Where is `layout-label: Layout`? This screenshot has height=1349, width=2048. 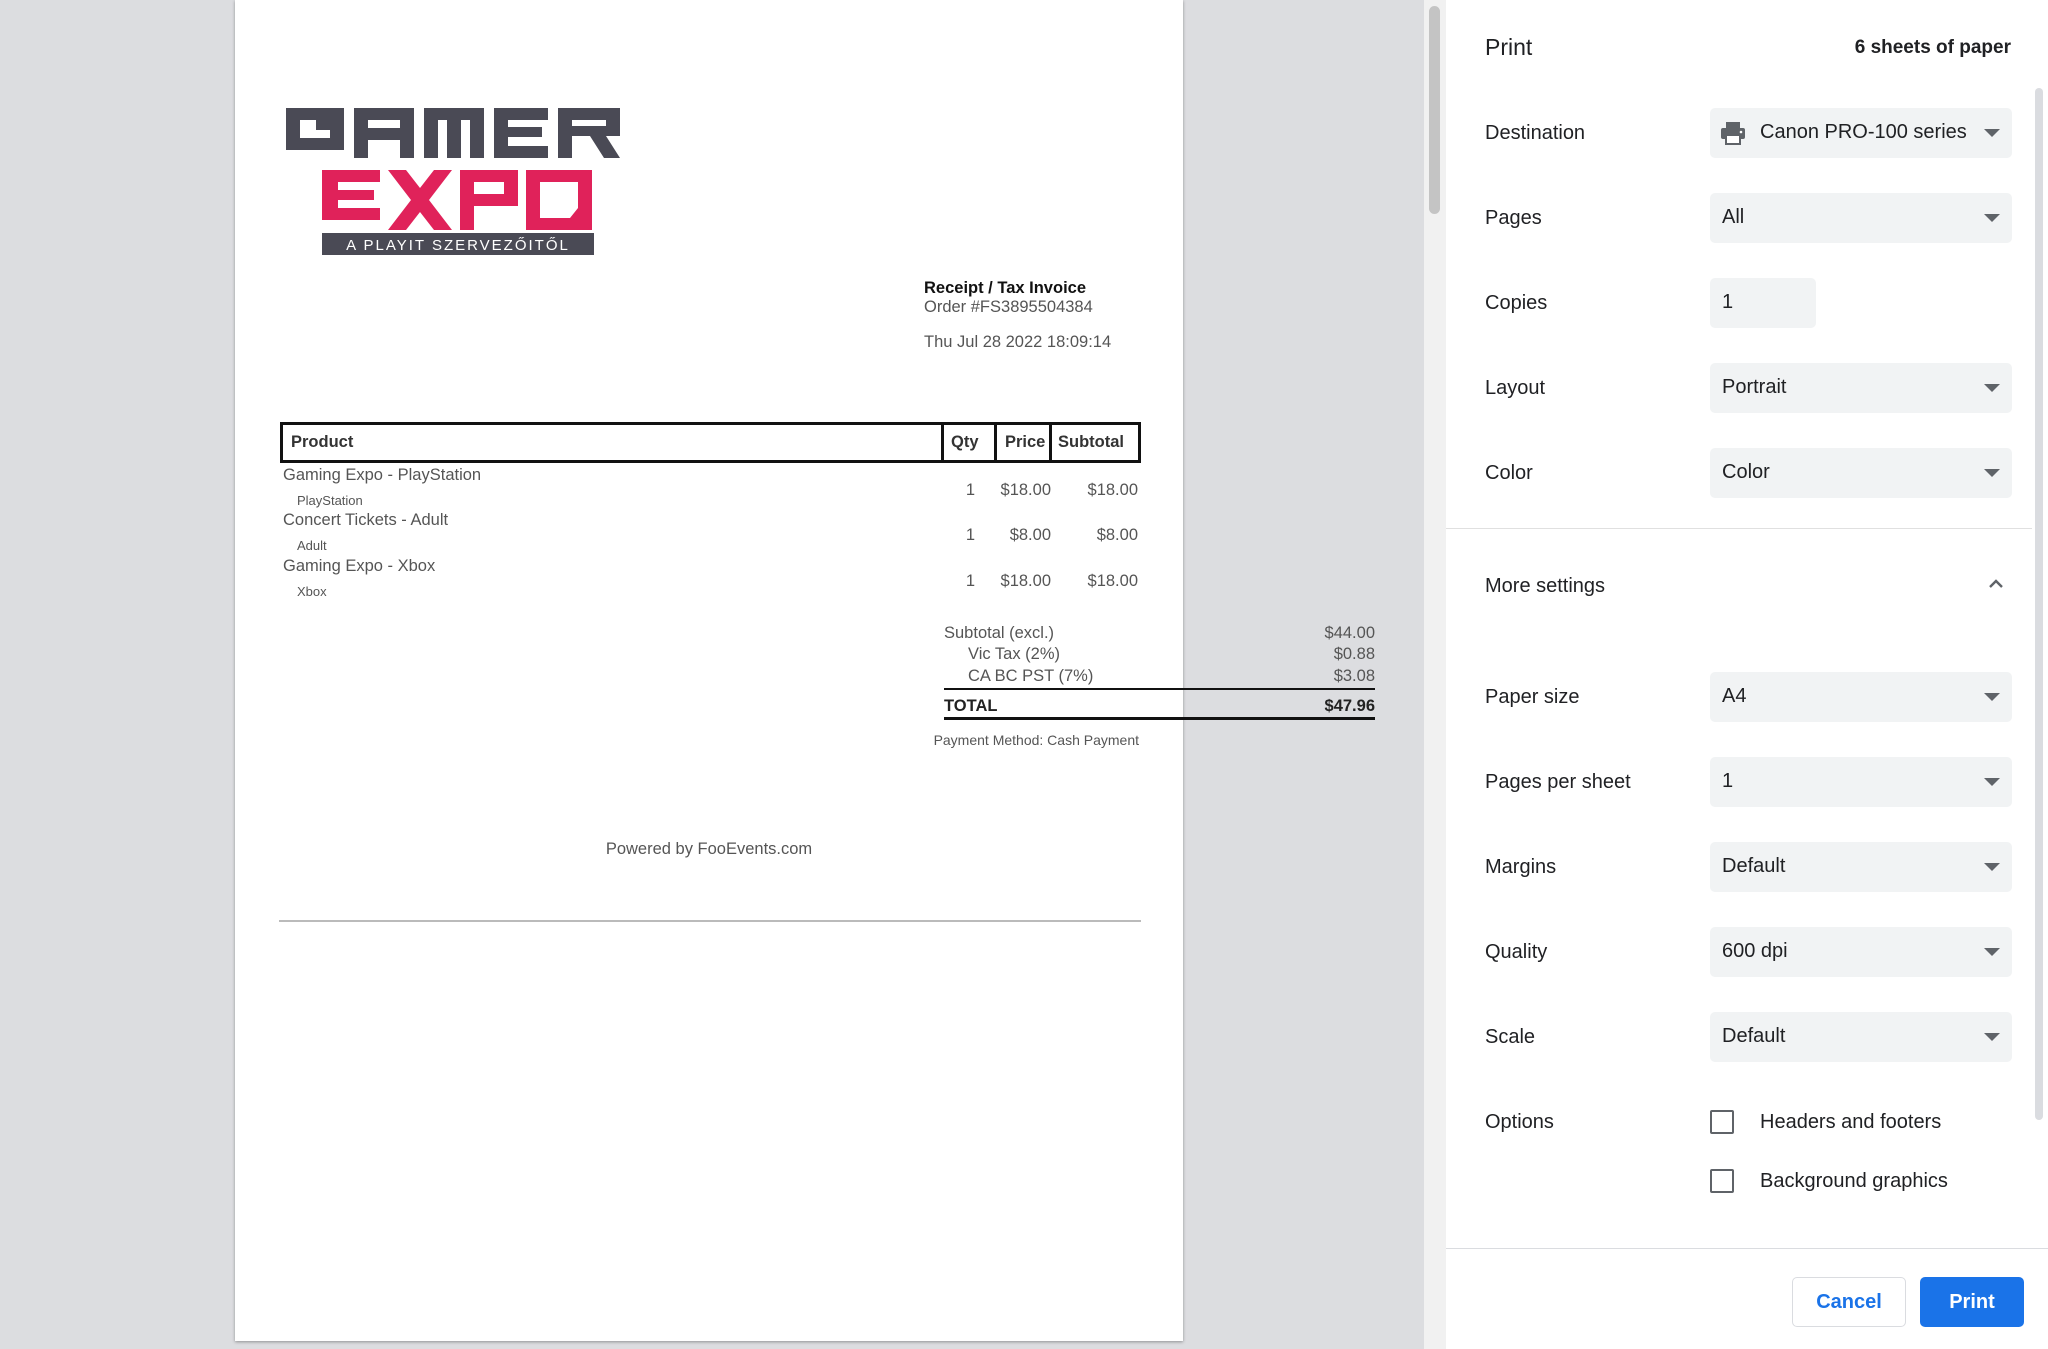
layout-label: Layout is located at coordinates (1515, 388).